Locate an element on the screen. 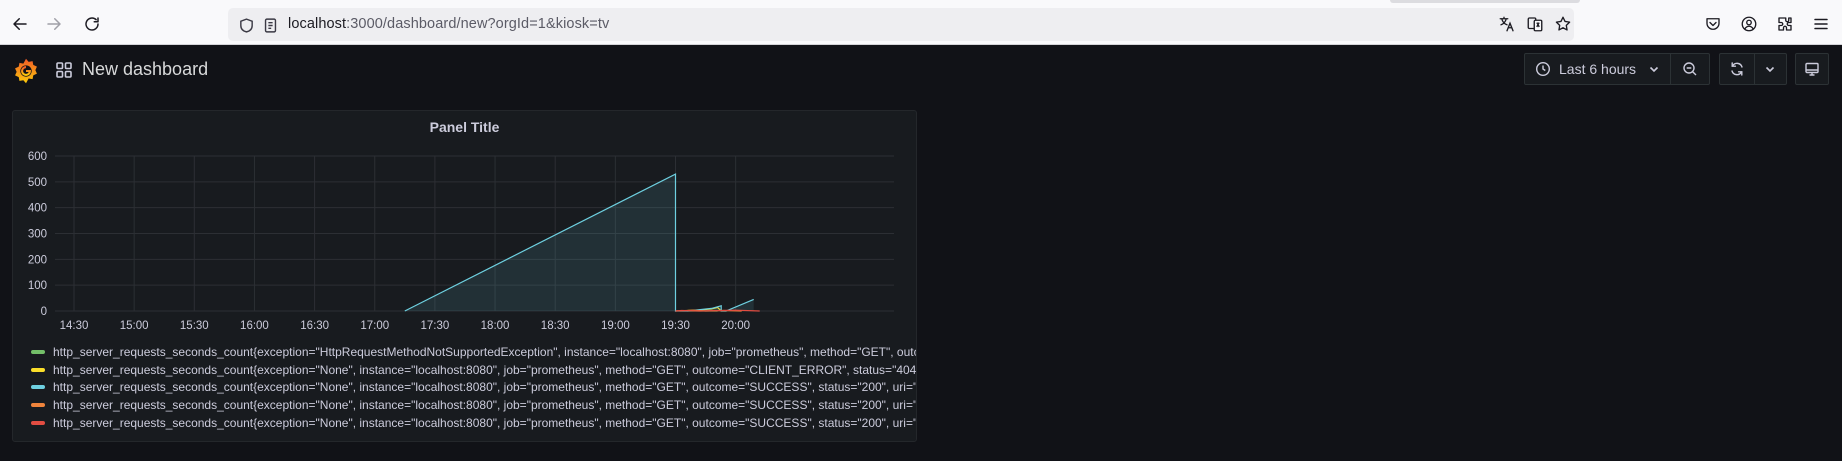 The width and height of the screenshot is (1842, 461). kiosk-mode-button is located at coordinates (1812, 69).